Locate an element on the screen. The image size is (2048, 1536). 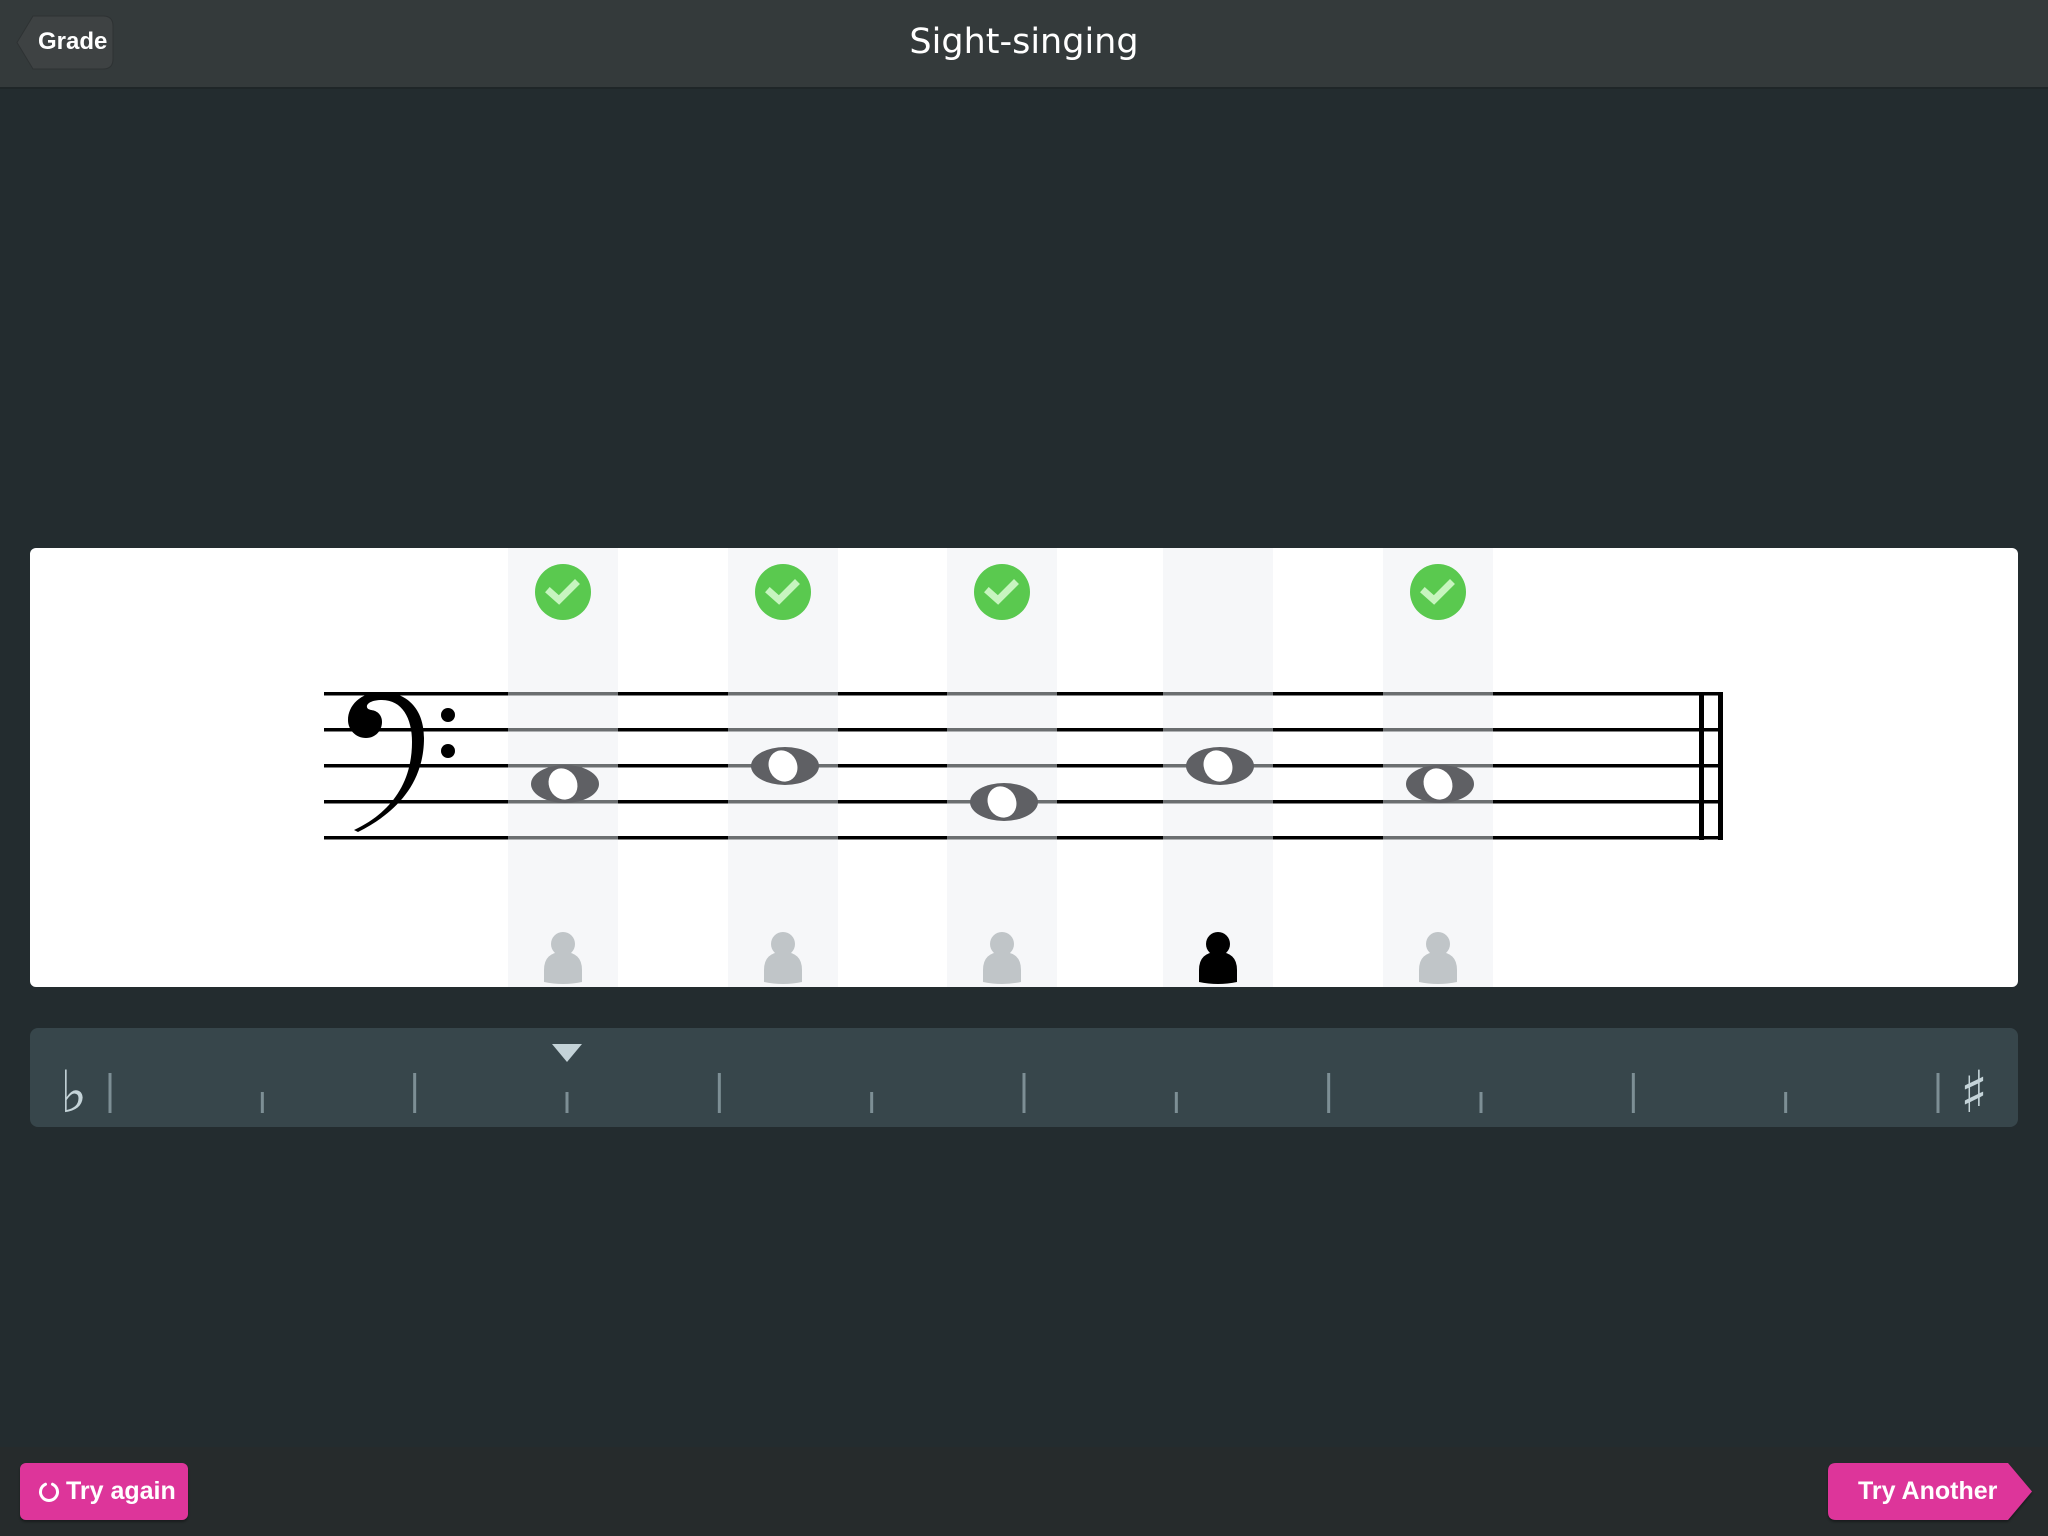
bass-clef-icon is located at coordinates (401, 762).